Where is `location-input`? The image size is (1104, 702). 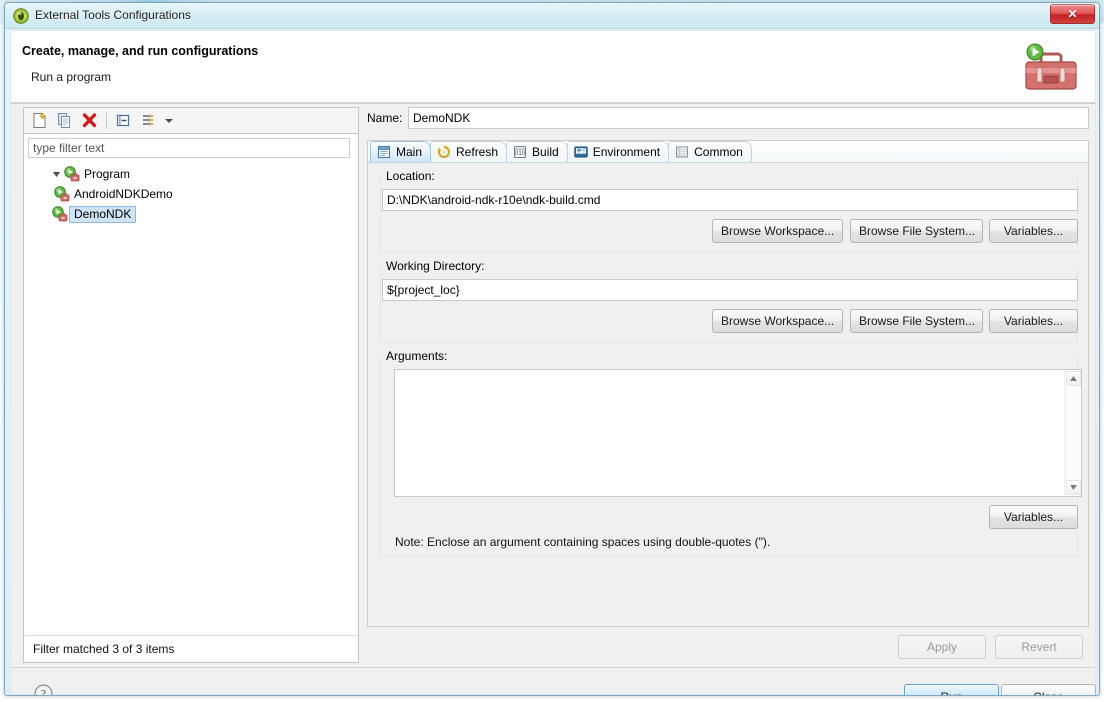 location-input is located at coordinates (730, 200).